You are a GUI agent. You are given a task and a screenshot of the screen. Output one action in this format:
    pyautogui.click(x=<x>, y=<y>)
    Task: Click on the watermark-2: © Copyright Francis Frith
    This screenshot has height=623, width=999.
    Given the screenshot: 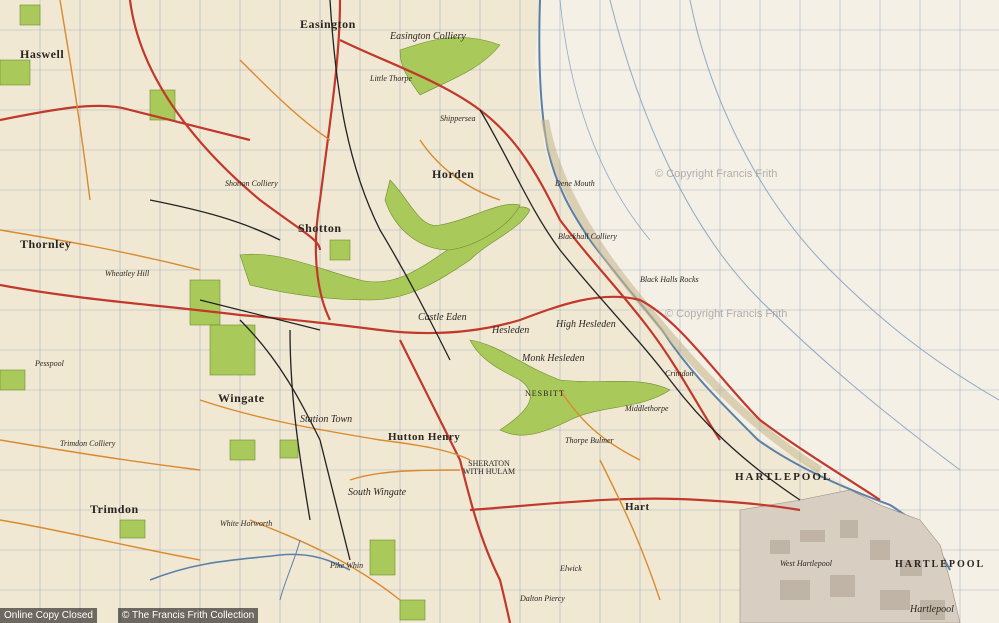 What is the action you would take?
    pyautogui.click(x=726, y=314)
    